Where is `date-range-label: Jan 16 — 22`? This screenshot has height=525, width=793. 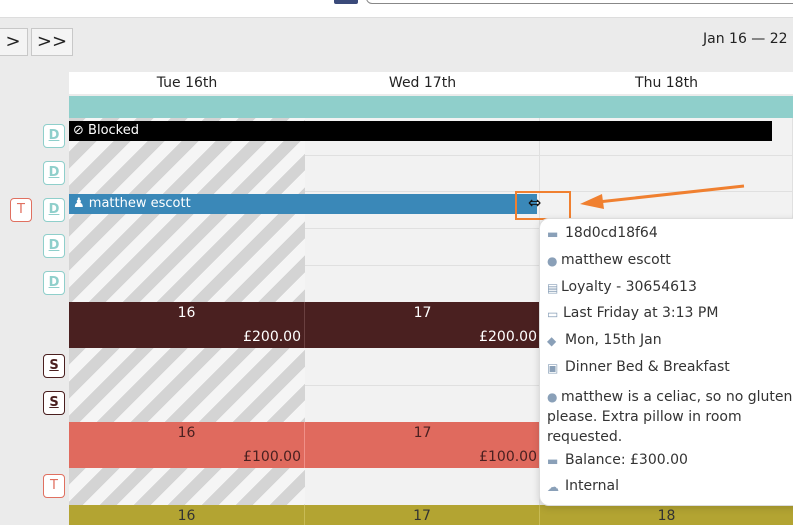 date-range-label: Jan 16 — 22 is located at coordinates (745, 39).